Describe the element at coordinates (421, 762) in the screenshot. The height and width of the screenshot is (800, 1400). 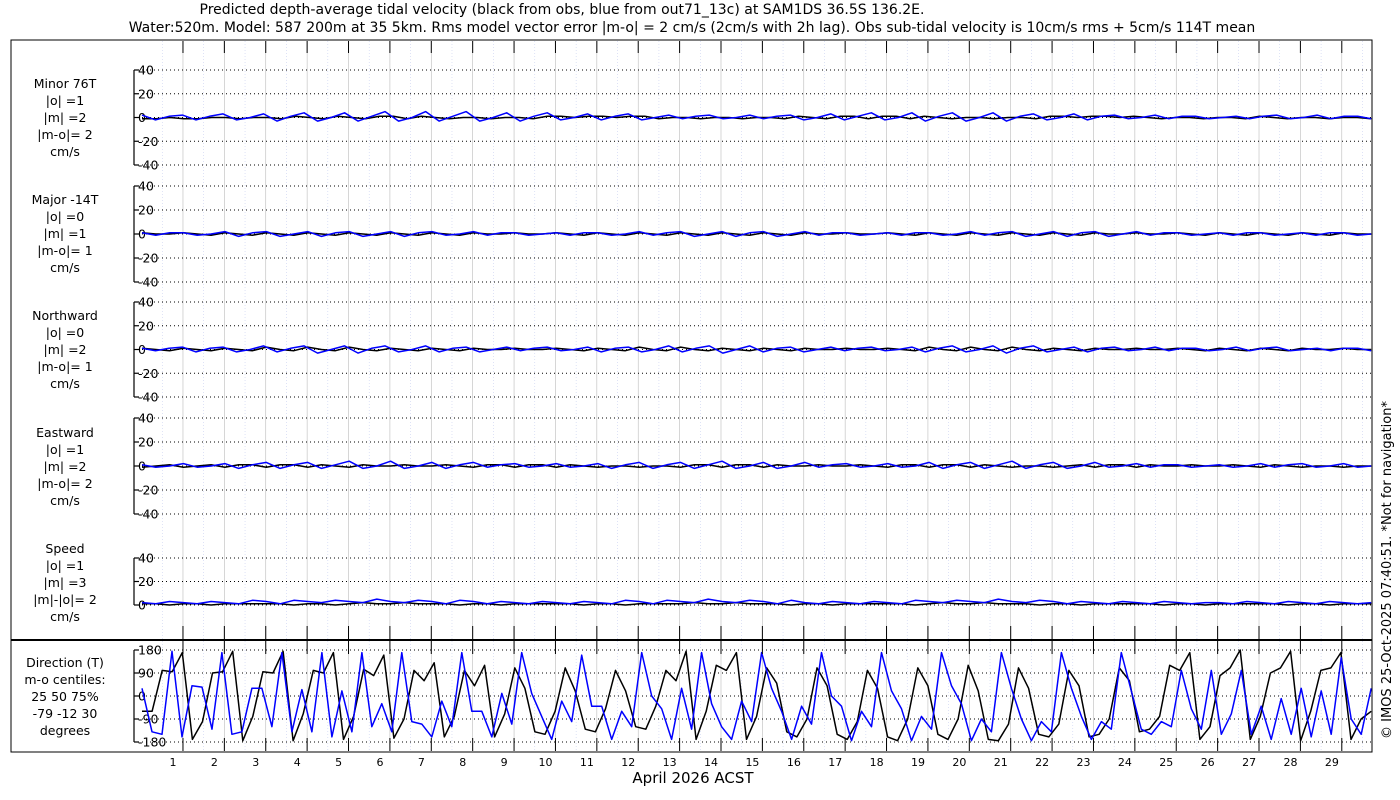
I see `x-tick-label: 7` at that location.